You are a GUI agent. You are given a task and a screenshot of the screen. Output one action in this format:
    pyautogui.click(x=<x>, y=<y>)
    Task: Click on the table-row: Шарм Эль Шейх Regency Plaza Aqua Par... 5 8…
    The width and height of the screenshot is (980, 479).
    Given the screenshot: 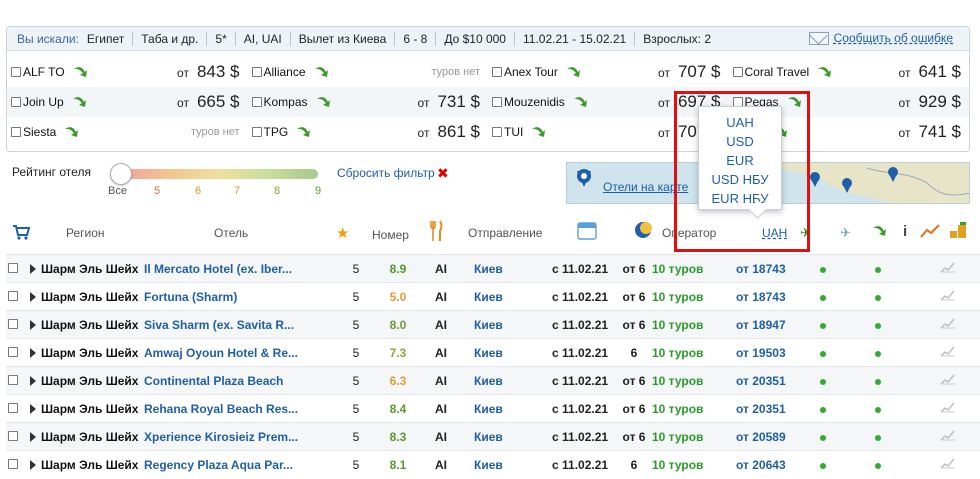 What is the action you would take?
    pyautogui.click(x=493, y=464)
    